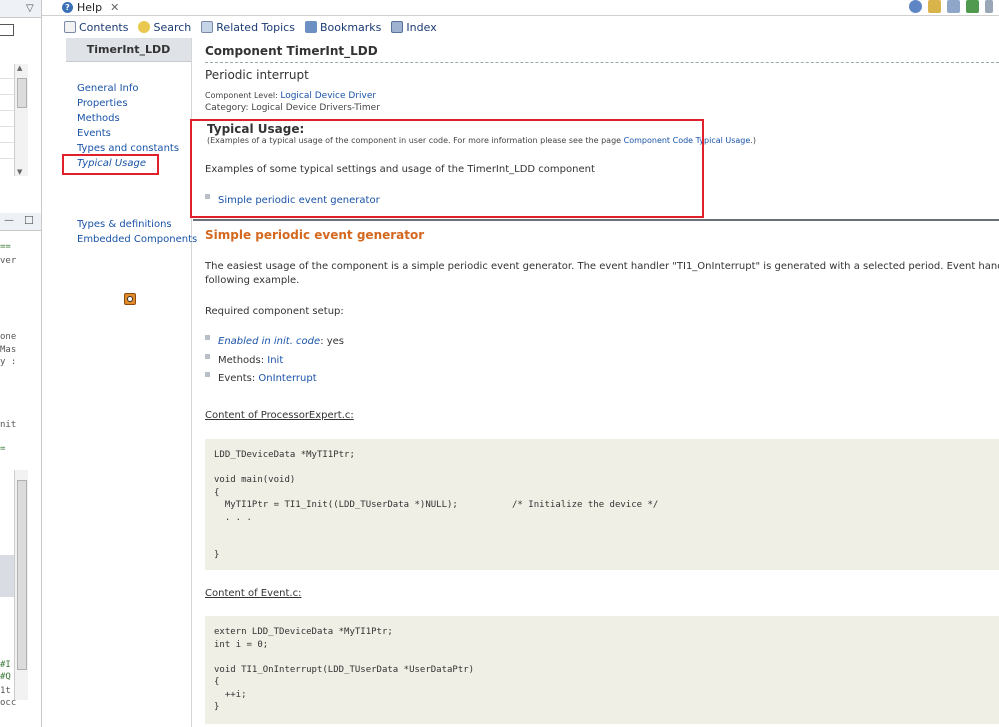 The height and width of the screenshot is (727, 999). Describe the element at coordinates (54, 382) in the screenshot. I see `help-gutter` at that location.